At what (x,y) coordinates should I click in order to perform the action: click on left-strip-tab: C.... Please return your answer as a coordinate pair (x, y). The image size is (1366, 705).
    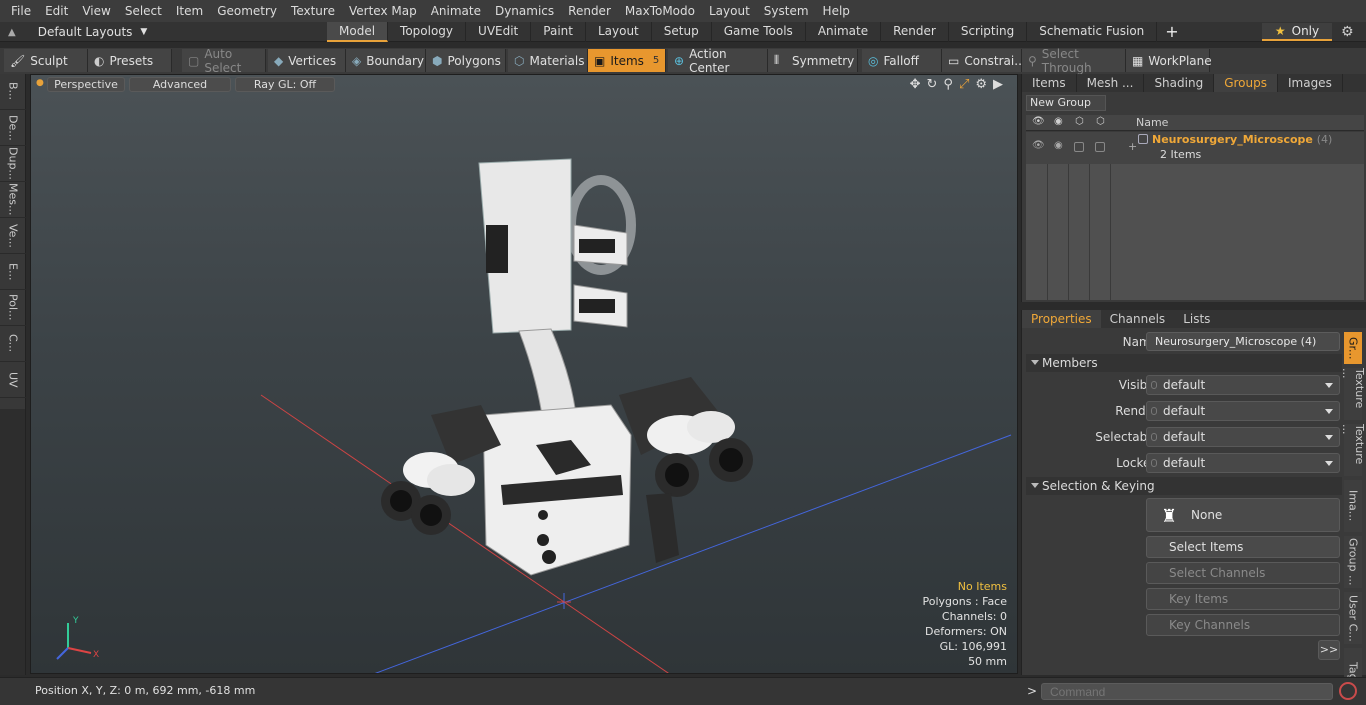
    Looking at the image, I should click on (13, 344).